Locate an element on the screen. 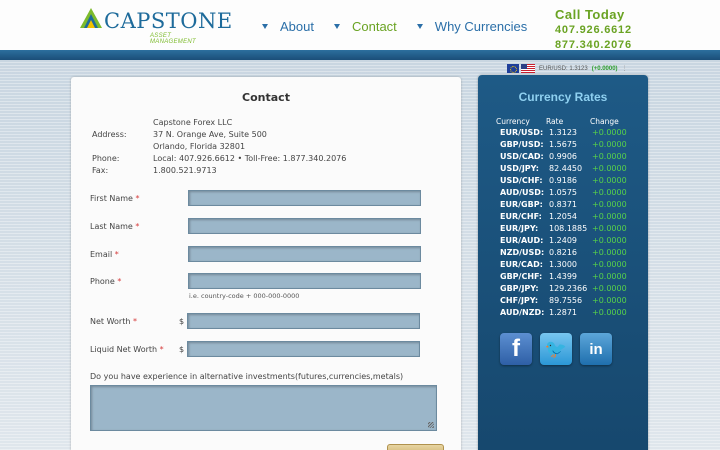 This screenshot has width=720, height=450. twitter-icon: 🐦 is located at coordinates (556, 348).